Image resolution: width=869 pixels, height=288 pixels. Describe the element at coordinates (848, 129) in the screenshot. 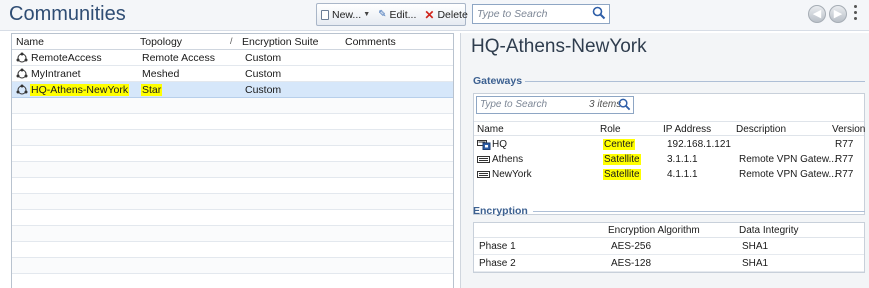

I see `column-header-version: Version` at that location.